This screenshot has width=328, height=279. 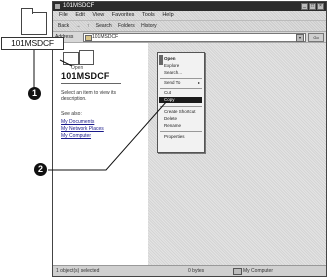 What do you see at coordinates (34, 93) in the screenshot?
I see `marker-1: 1` at bounding box center [34, 93].